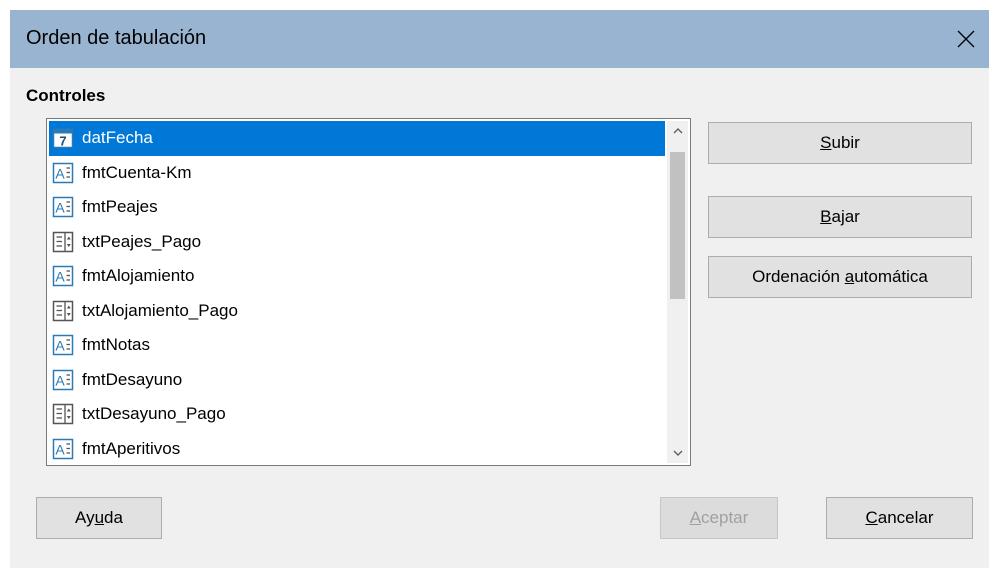 Image resolution: width=989 pixels, height=568 pixels. What do you see at coordinates (137, 172) in the screenshot?
I see `list-item-label: fmtCuenta-Km` at bounding box center [137, 172].